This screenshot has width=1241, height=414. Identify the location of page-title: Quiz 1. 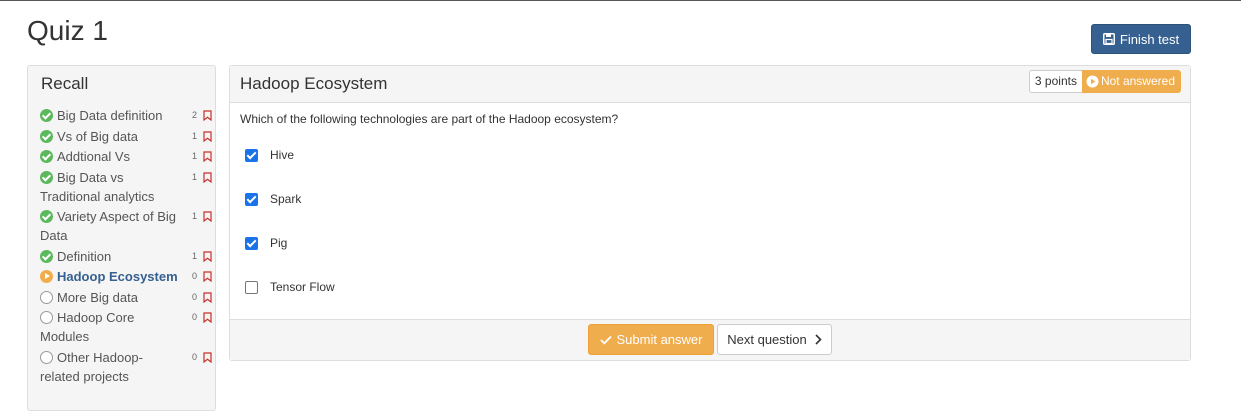
(67, 30).